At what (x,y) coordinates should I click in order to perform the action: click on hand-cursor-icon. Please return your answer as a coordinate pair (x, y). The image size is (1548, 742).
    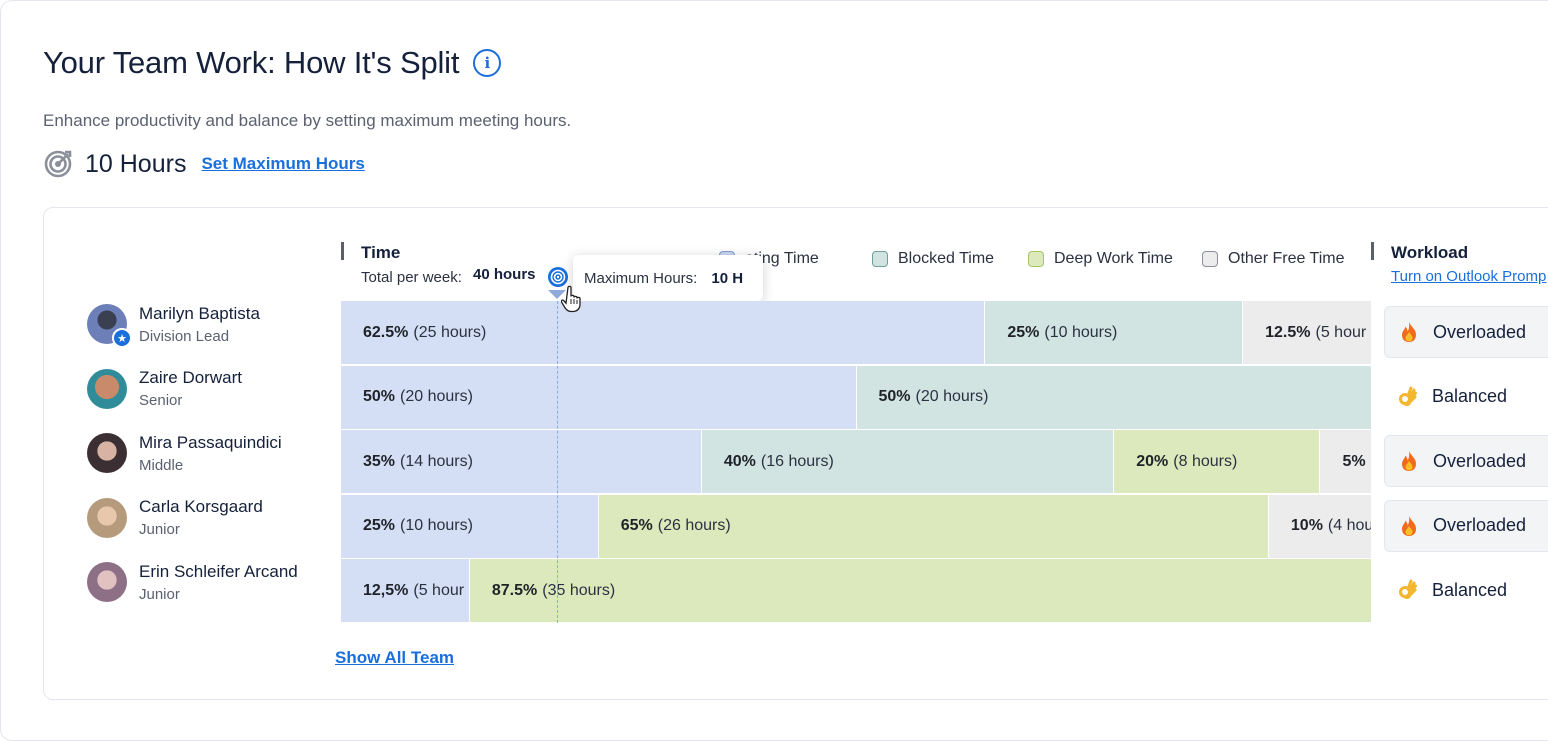
    Looking at the image, I should click on (571, 299).